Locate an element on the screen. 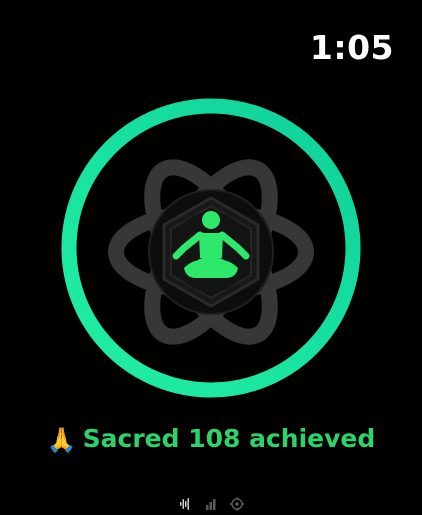 Image resolution: width=422 pixels, height=515 pixels. achievement-message: 🙏 Sacred 108 achieved is located at coordinates (211, 439).